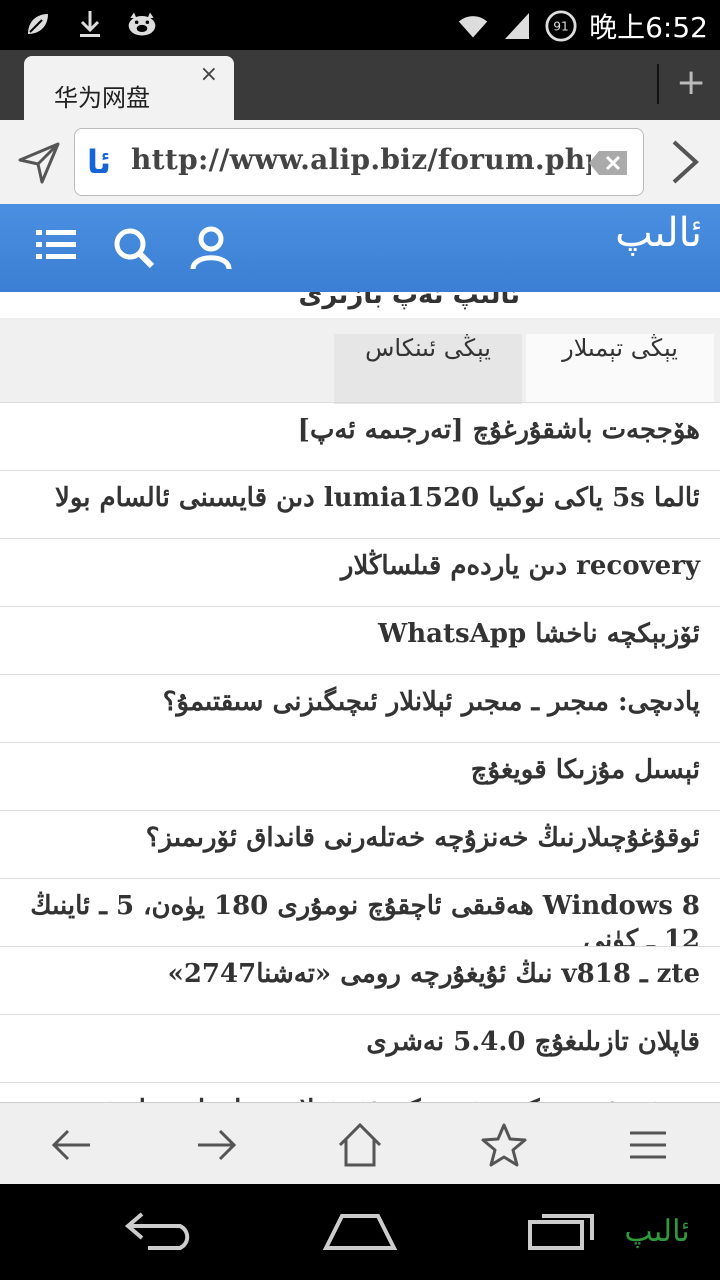 This screenshot has width=720, height=1280. Describe the element at coordinates (56, 248) in the screenshot. I see `menu-icon` at that location.